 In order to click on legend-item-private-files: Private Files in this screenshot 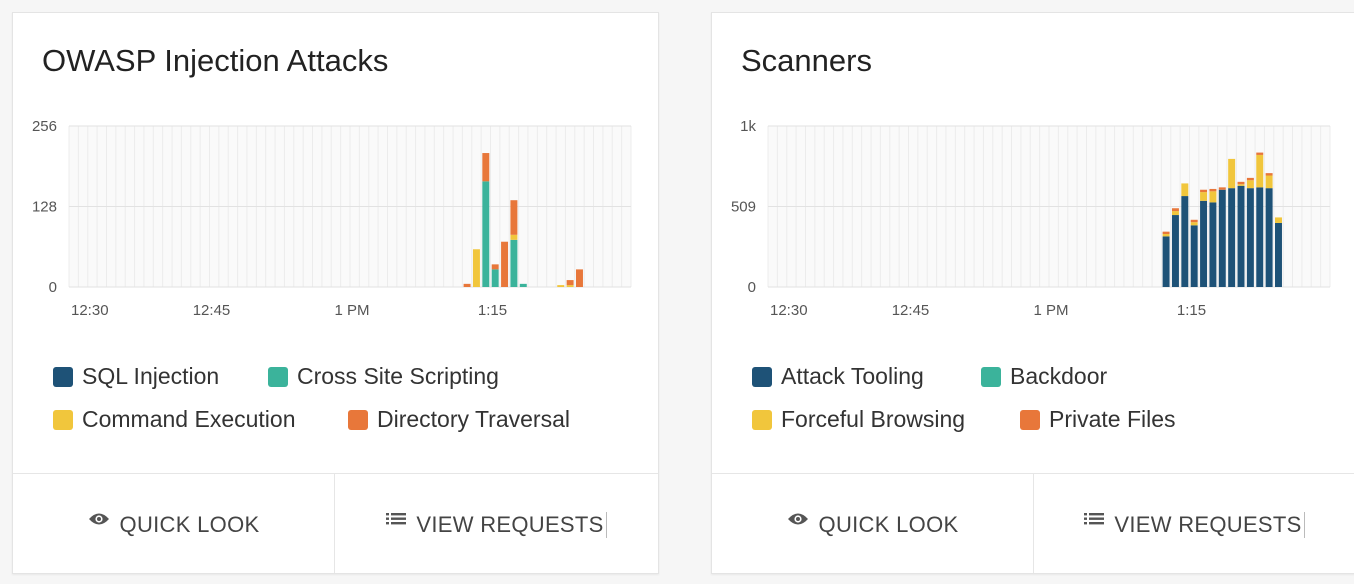, I will do `click(1098, 419)`.